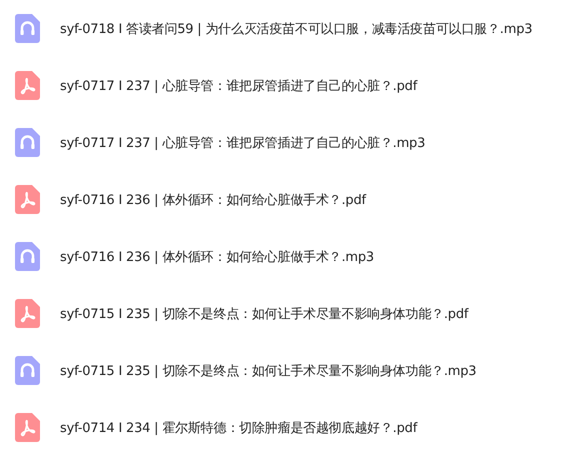  I want to click on file-name: syf-0715 I 235 | 切除不是终点：如何让手术尽量不影响身体功能？.pdf, so click(264, 313).